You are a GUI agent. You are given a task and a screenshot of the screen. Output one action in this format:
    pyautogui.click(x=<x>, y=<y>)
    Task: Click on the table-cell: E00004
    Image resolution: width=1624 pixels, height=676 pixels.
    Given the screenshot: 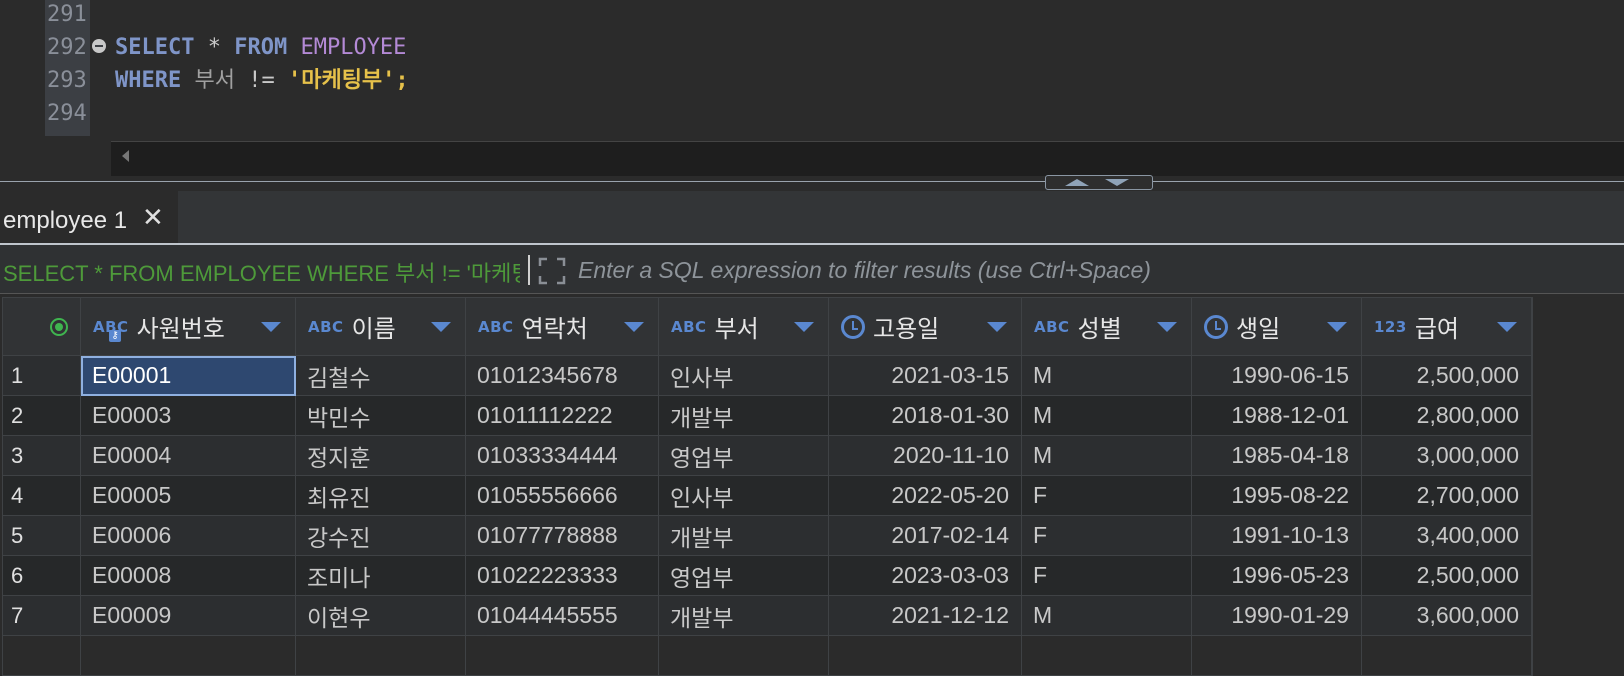 What is the action you would take?
    pyautogui.click(x=188, y=455)
    